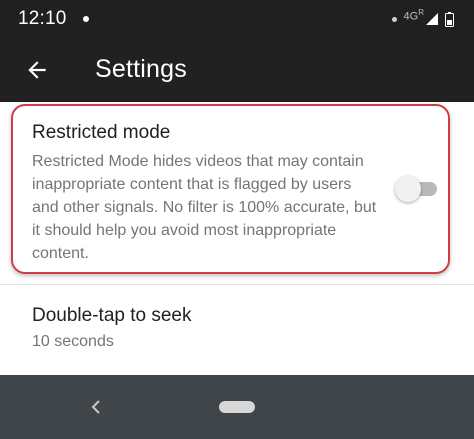  I want to click on double-tap-value: 10 seconds, so click(73, 341).